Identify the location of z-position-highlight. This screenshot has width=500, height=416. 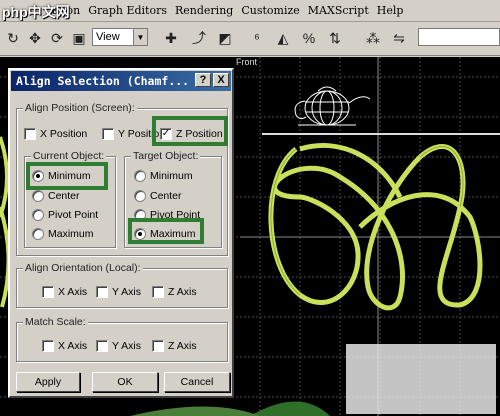
(190, 131).